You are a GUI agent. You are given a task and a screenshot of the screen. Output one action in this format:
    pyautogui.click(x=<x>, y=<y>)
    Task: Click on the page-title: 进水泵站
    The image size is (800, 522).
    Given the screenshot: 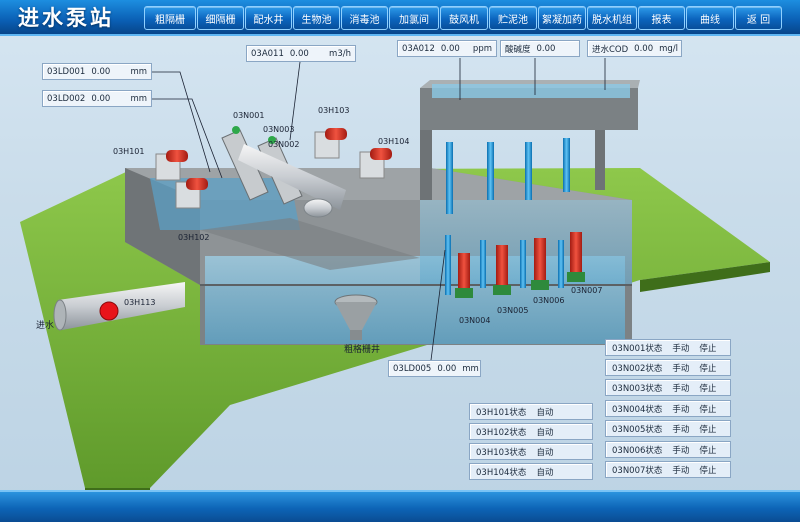 What is the action you would take?
    pyautogui.click(x=66, y=17)
    